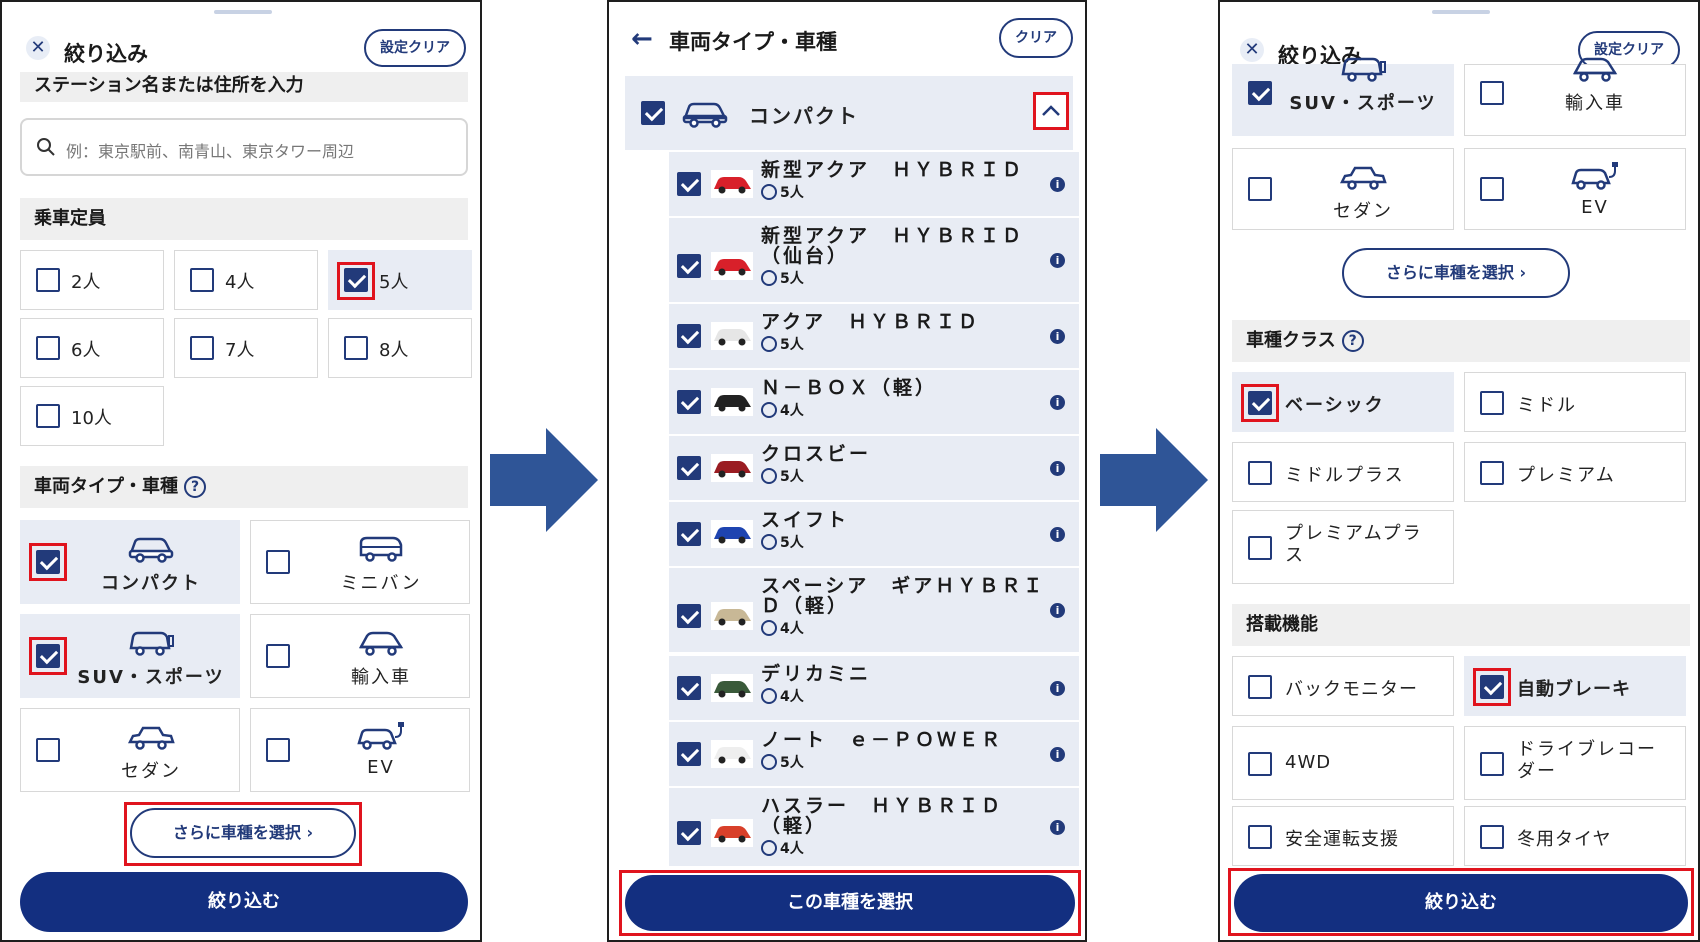 Image resolution: width=1700 pixels, height=942 pixels. Describe the element at coordinates (874, 260) in the screenshot. I see `car-list-item: 新型アクア ＨＹＢＲＩＤ （仙台） 5人 i` at that location.